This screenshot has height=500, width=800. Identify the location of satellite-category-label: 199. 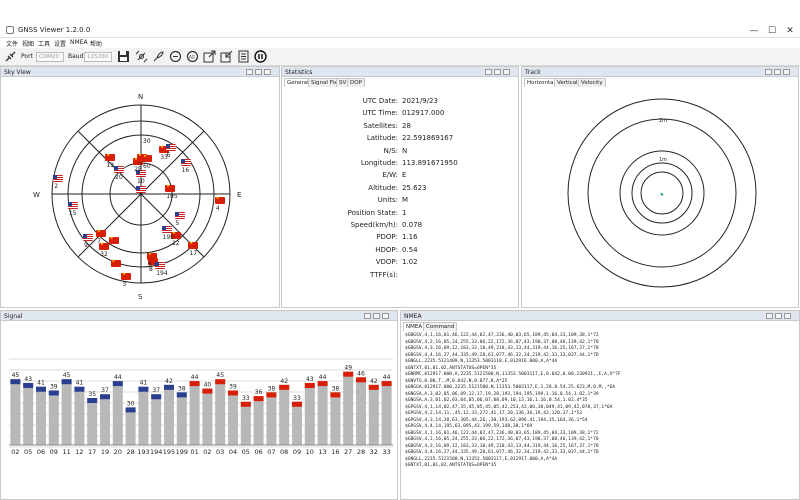
(182, 452).